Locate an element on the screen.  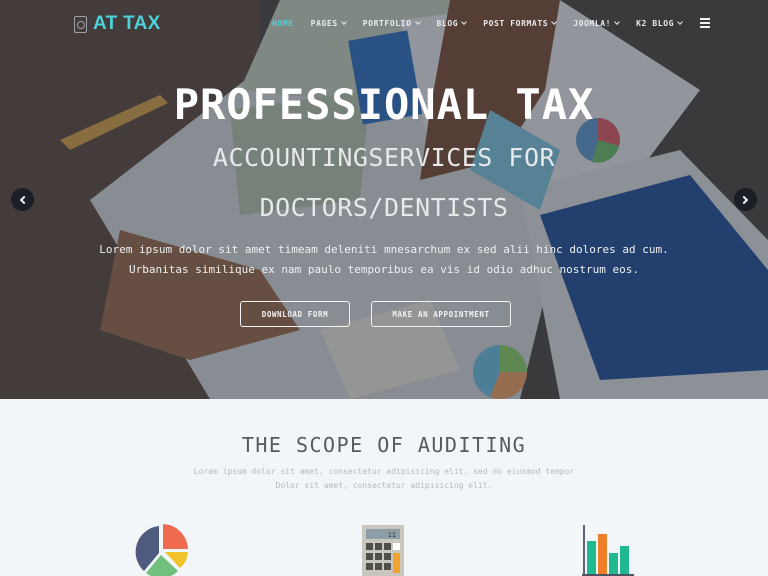
nav-item-label: POST FORMATS is located at coordinates (516, 23).